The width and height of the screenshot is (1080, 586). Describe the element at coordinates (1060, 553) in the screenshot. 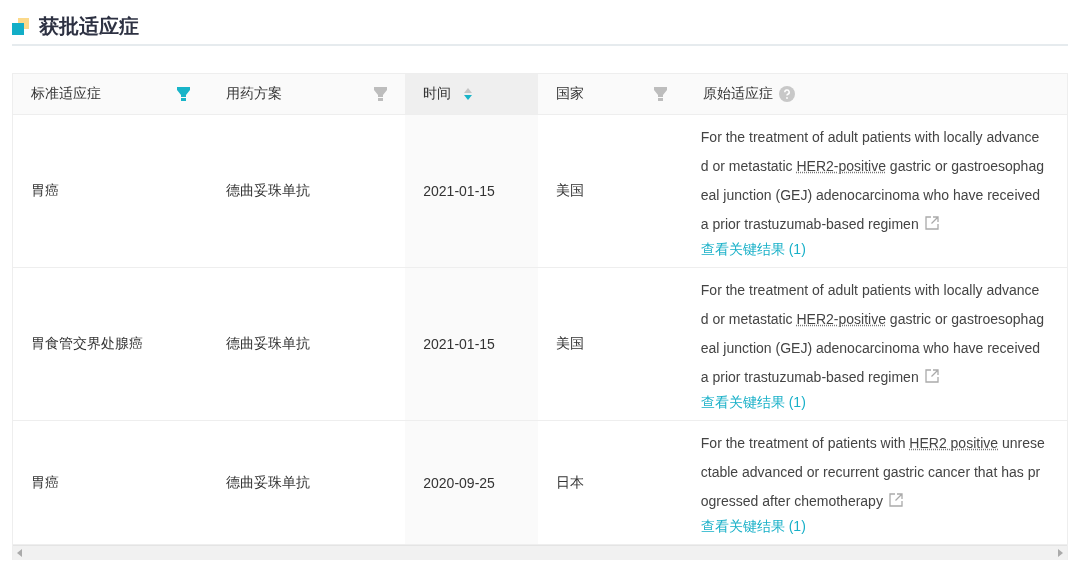

I see `scroll-right-icon` at that location.